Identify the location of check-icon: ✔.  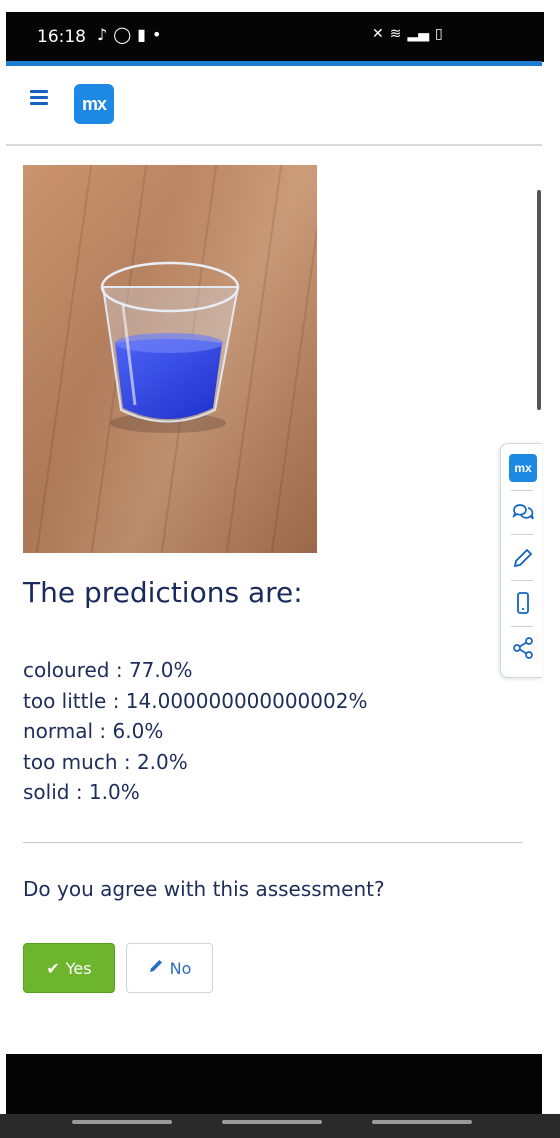
(53, 968).